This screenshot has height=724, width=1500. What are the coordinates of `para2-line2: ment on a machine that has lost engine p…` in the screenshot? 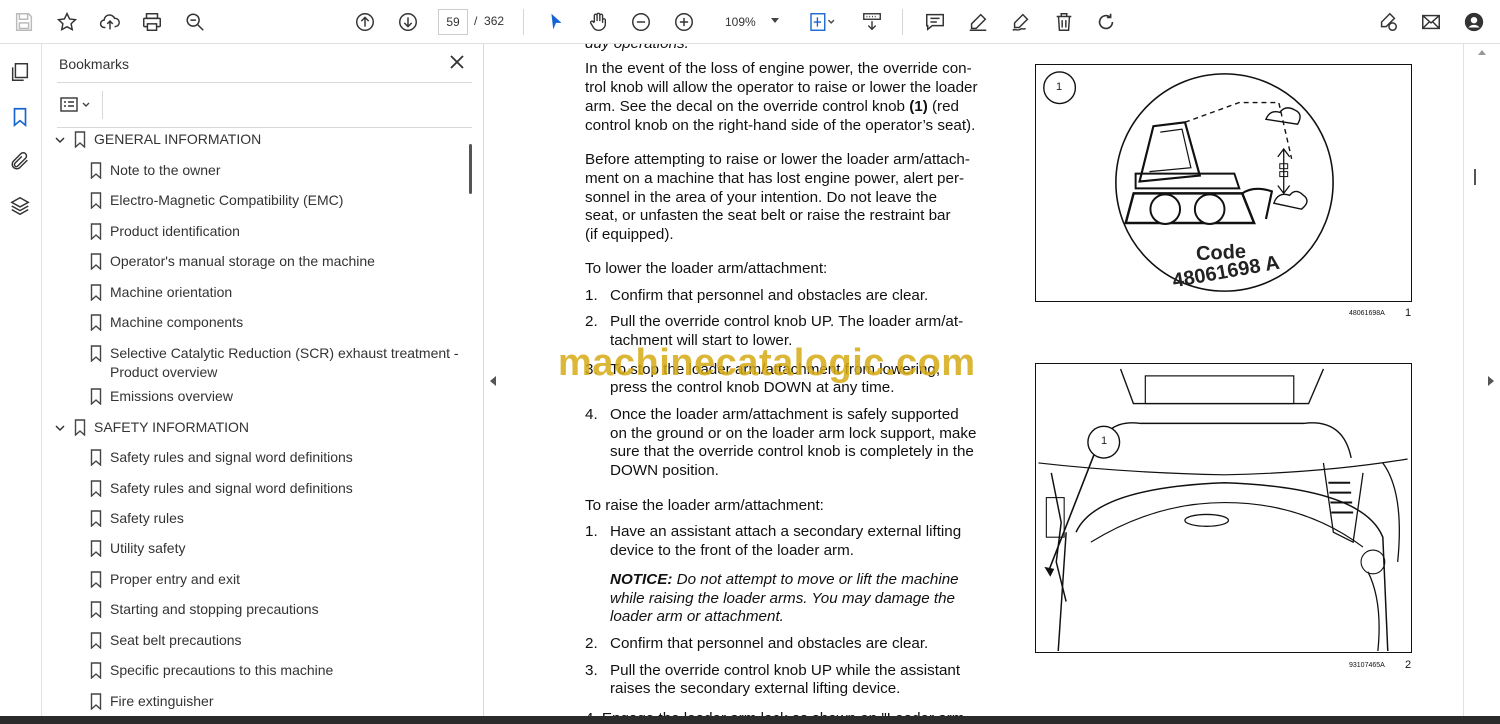 It's located at (775, 178).